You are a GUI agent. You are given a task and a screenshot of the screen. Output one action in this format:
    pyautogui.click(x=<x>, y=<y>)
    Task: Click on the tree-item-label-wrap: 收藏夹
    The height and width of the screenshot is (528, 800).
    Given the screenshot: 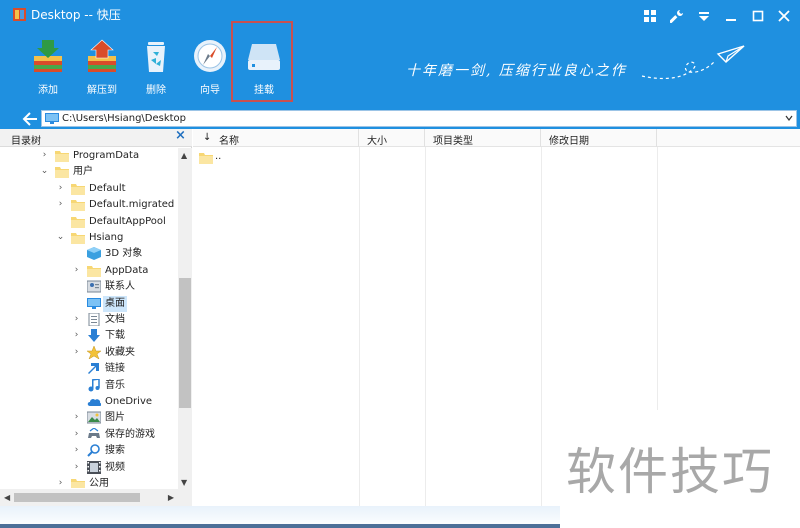 What is the action you would take?
    pyautogui.click(x=120, y=353)
    